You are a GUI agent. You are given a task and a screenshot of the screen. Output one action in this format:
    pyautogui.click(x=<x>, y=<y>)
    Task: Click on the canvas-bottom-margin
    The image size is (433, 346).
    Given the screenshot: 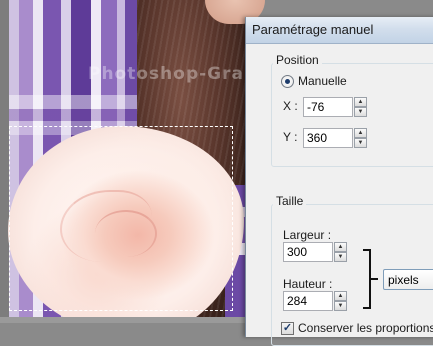 What is the action you would take?
    pyautogui.click(x=122, y=320)
    